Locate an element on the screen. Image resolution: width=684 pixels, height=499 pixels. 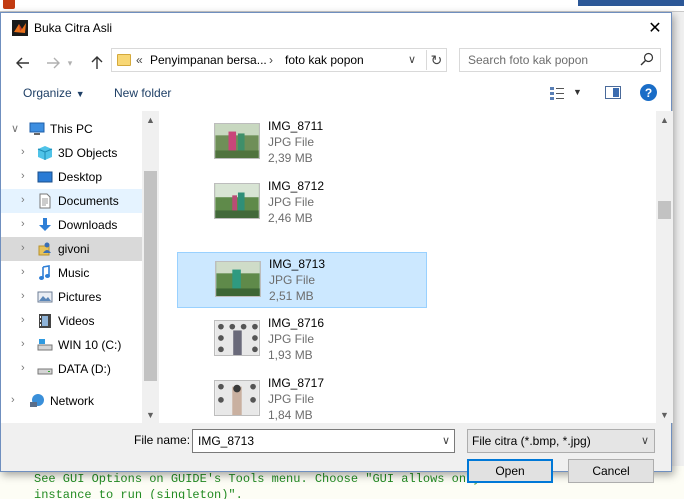
breadcrumb-segment: foto kak popon is located at coordinates (324, 60).